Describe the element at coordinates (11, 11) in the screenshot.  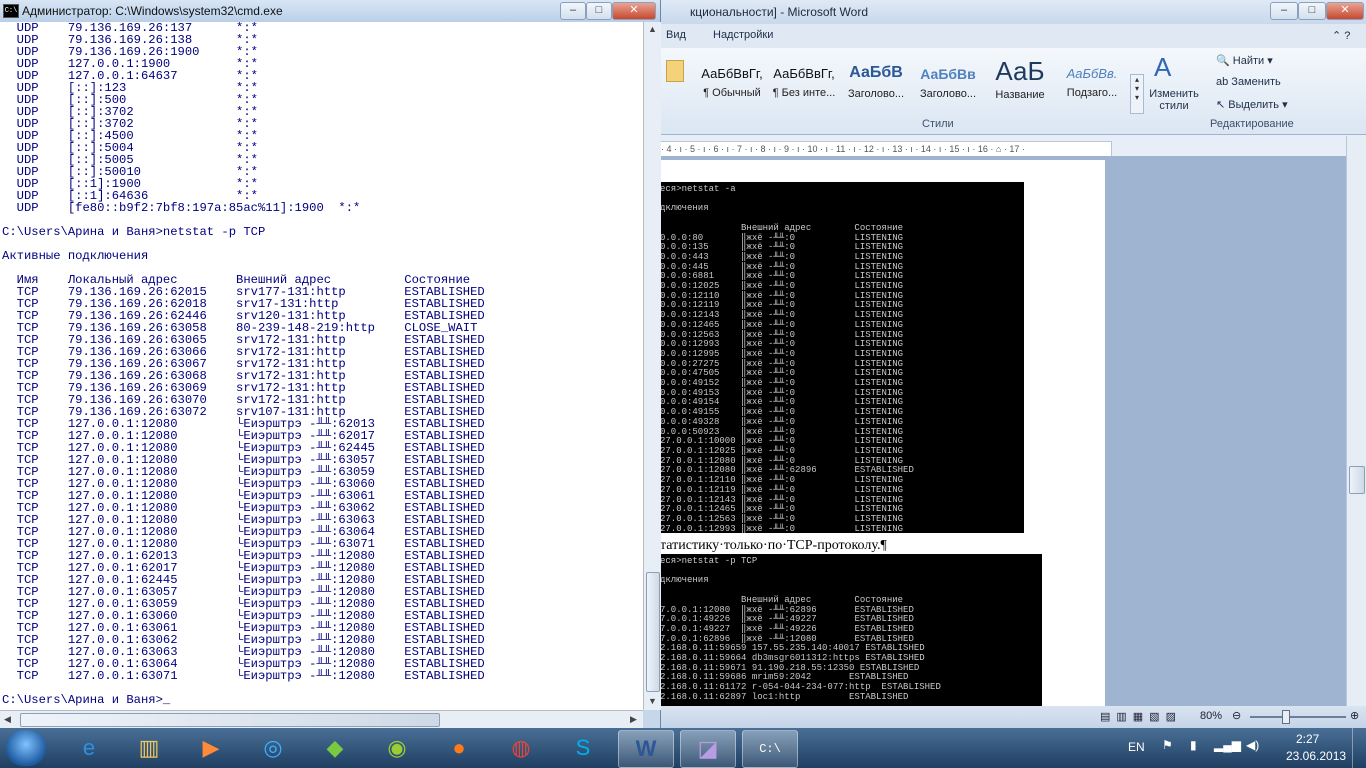
I see `cmd-app-icon: C:\` at that location.